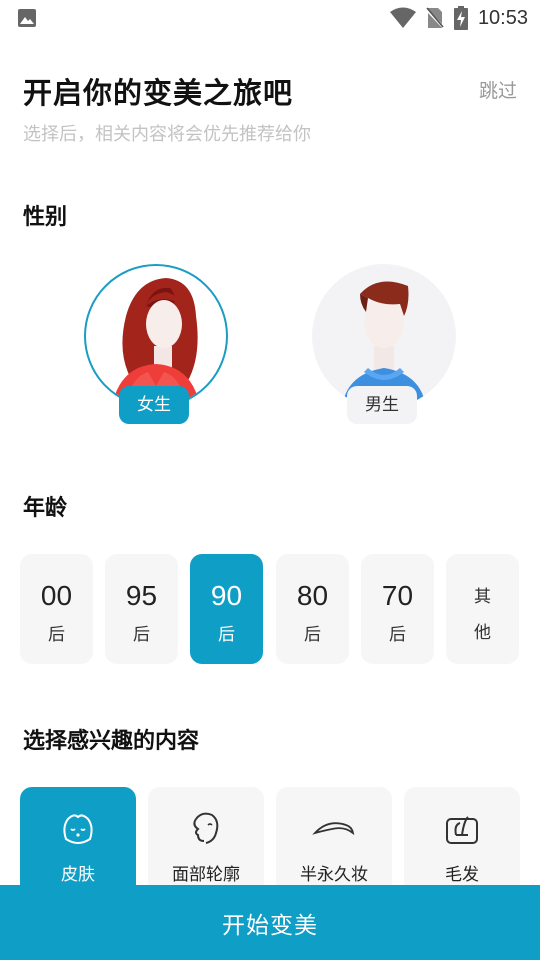 The image size is (540, 960). What do you see at coordinates (158, 93) in the screenshot?
I see `page-title: 开启你的变美之旅吧` at bounding box center [158, 93].